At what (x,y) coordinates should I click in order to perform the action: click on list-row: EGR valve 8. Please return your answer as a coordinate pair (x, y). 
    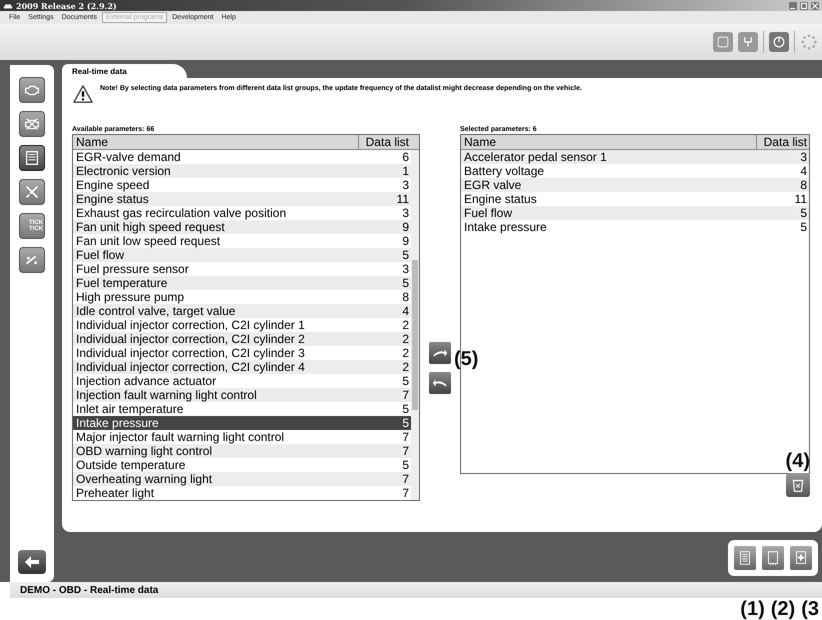
    Looking at the image, I should click on (635, 185).